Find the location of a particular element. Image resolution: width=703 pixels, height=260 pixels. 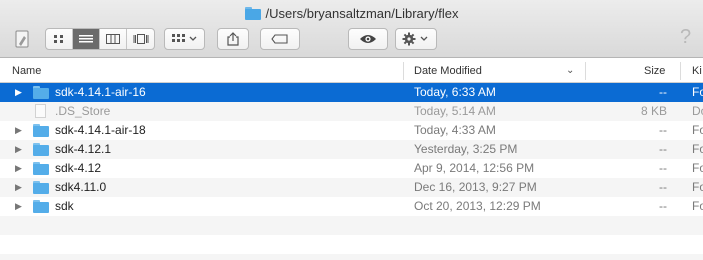

list-view-button is located at coordinates (86, 39).